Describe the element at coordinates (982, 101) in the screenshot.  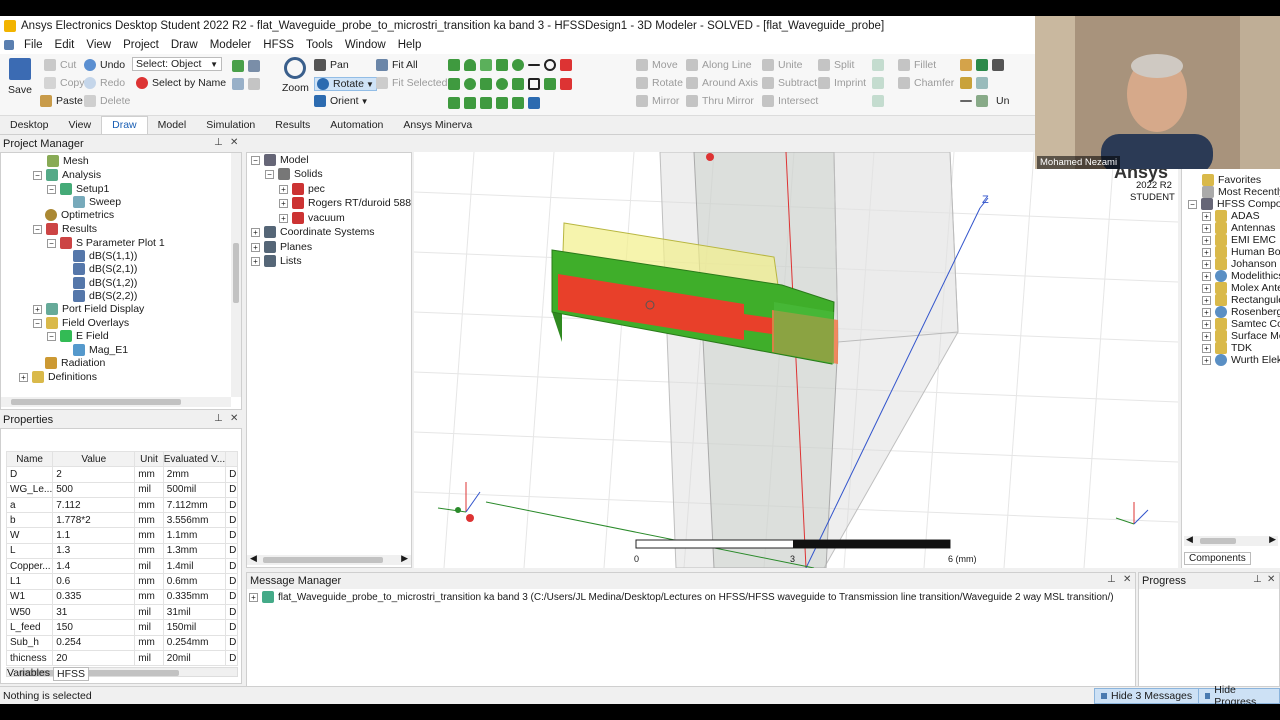
I see `grid-tool-icon` at that location.